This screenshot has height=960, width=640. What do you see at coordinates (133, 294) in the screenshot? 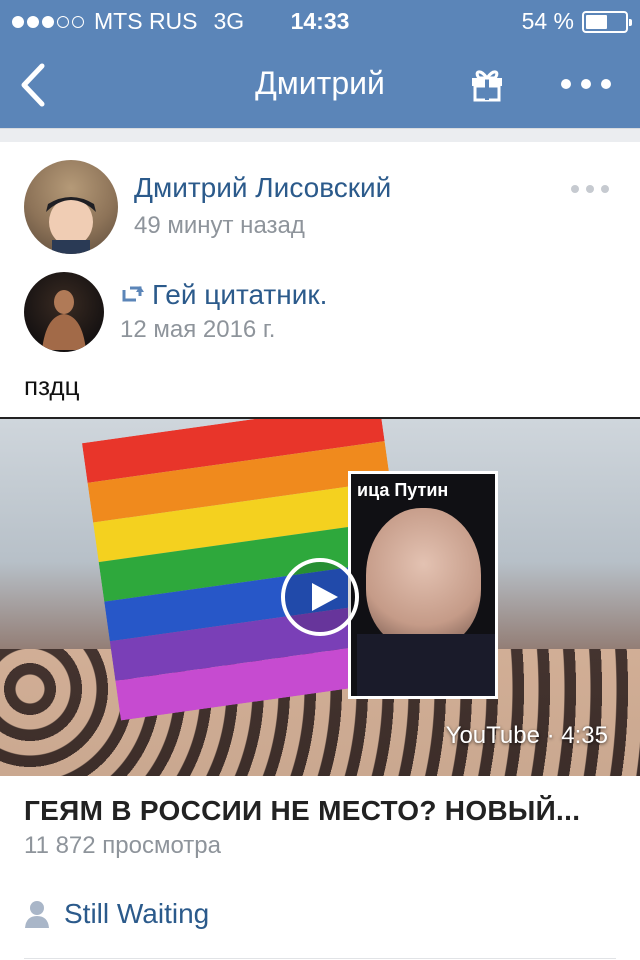
I see `repost-icon` at bounding box center [133, 294].